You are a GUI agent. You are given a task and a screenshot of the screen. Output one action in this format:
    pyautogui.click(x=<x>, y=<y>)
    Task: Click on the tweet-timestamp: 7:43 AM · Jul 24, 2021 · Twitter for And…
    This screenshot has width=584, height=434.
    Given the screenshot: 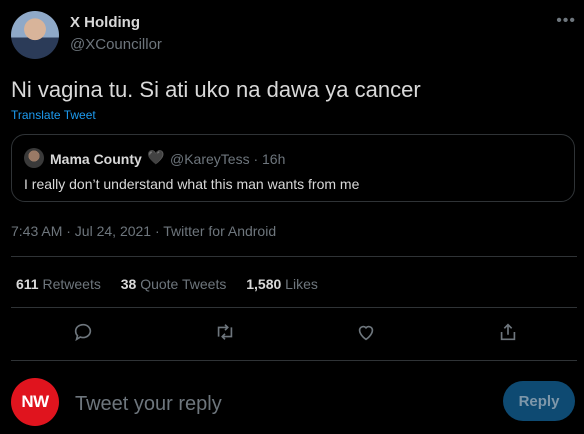 What is the action you would take?
    pyautogui.click(x=143, y=231)
    